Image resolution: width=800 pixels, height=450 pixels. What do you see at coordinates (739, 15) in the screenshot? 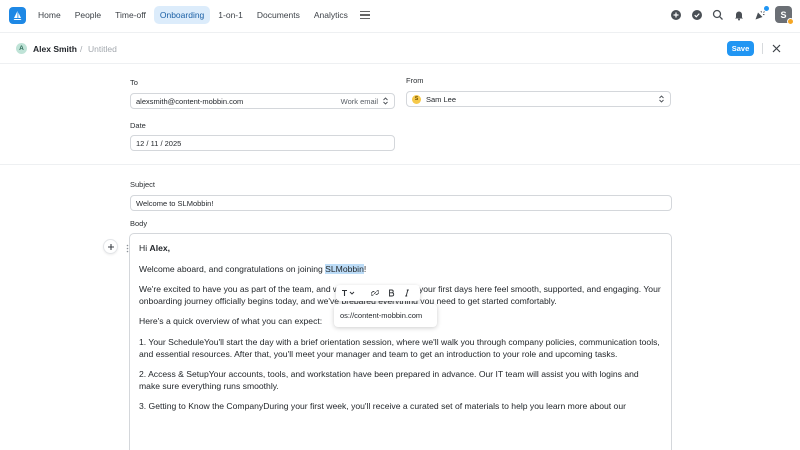
I see `bell-icon` at bounding box center [739, 15].